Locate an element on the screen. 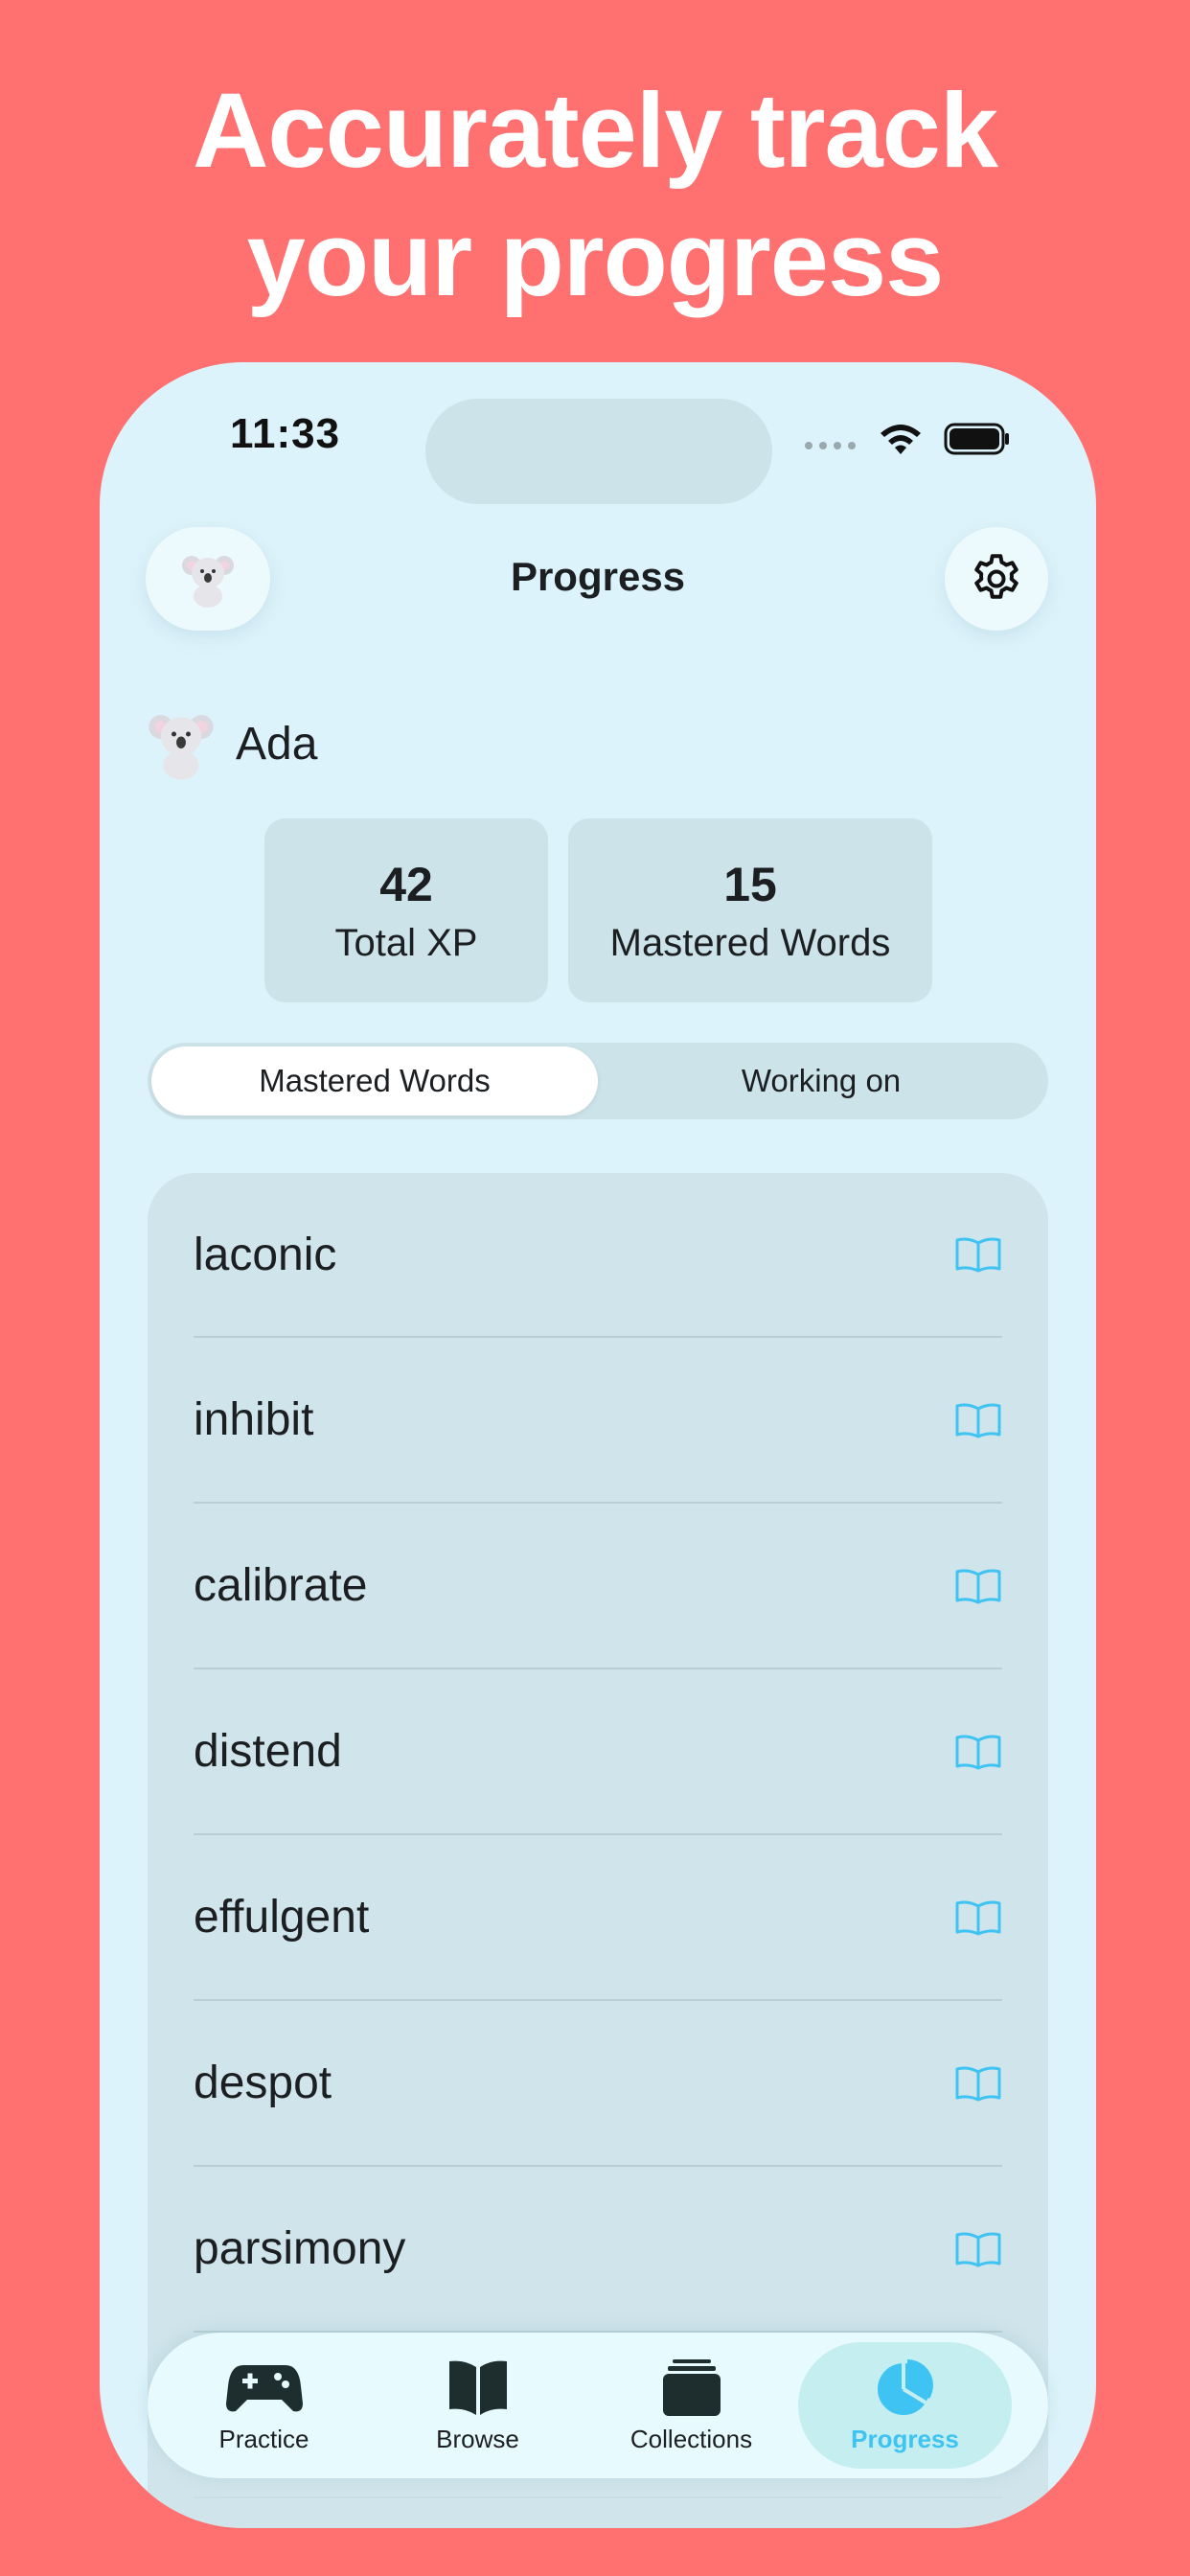 This screenshot has height=2576, width=1190. cards-stack-icon is located at coordinates (692, 2387).